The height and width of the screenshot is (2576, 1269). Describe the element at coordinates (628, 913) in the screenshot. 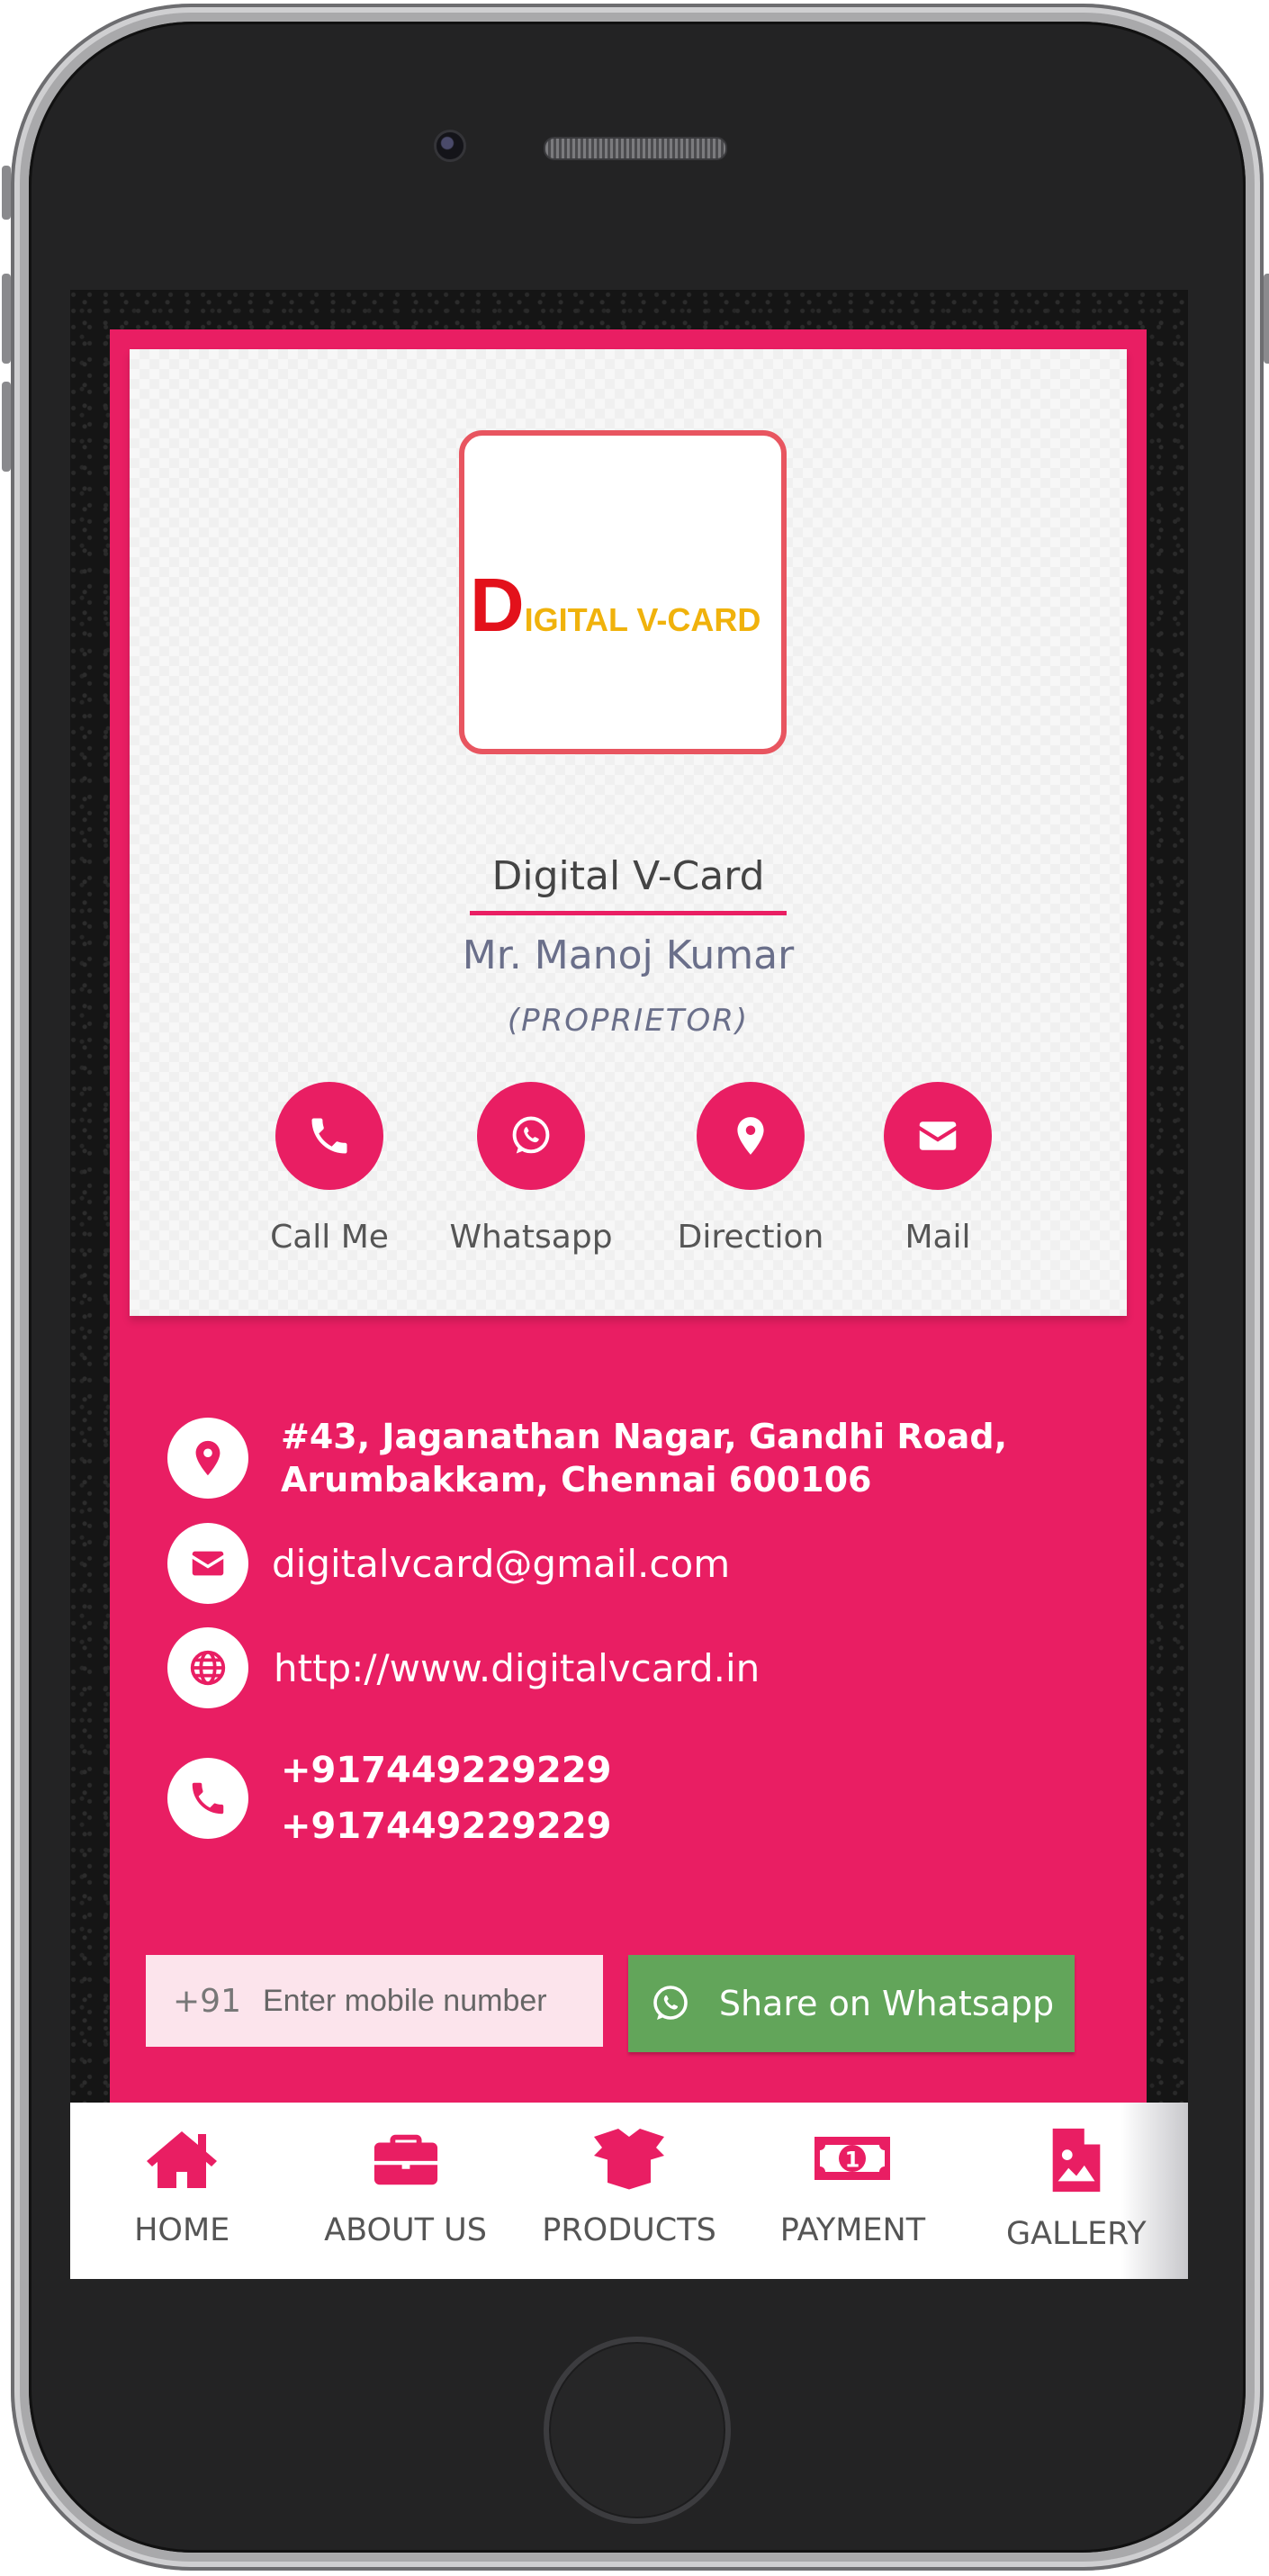

I see `company-name-underline` at that location.